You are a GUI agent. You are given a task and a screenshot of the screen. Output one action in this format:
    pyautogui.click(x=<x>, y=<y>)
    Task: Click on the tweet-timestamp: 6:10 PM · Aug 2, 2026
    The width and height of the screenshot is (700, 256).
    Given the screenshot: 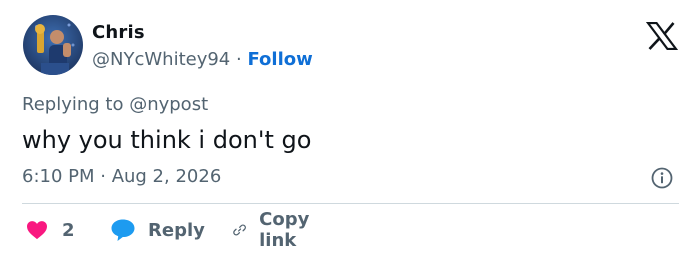 What is the action you would take?
    pyautogui.click(x=121, y=177)
    